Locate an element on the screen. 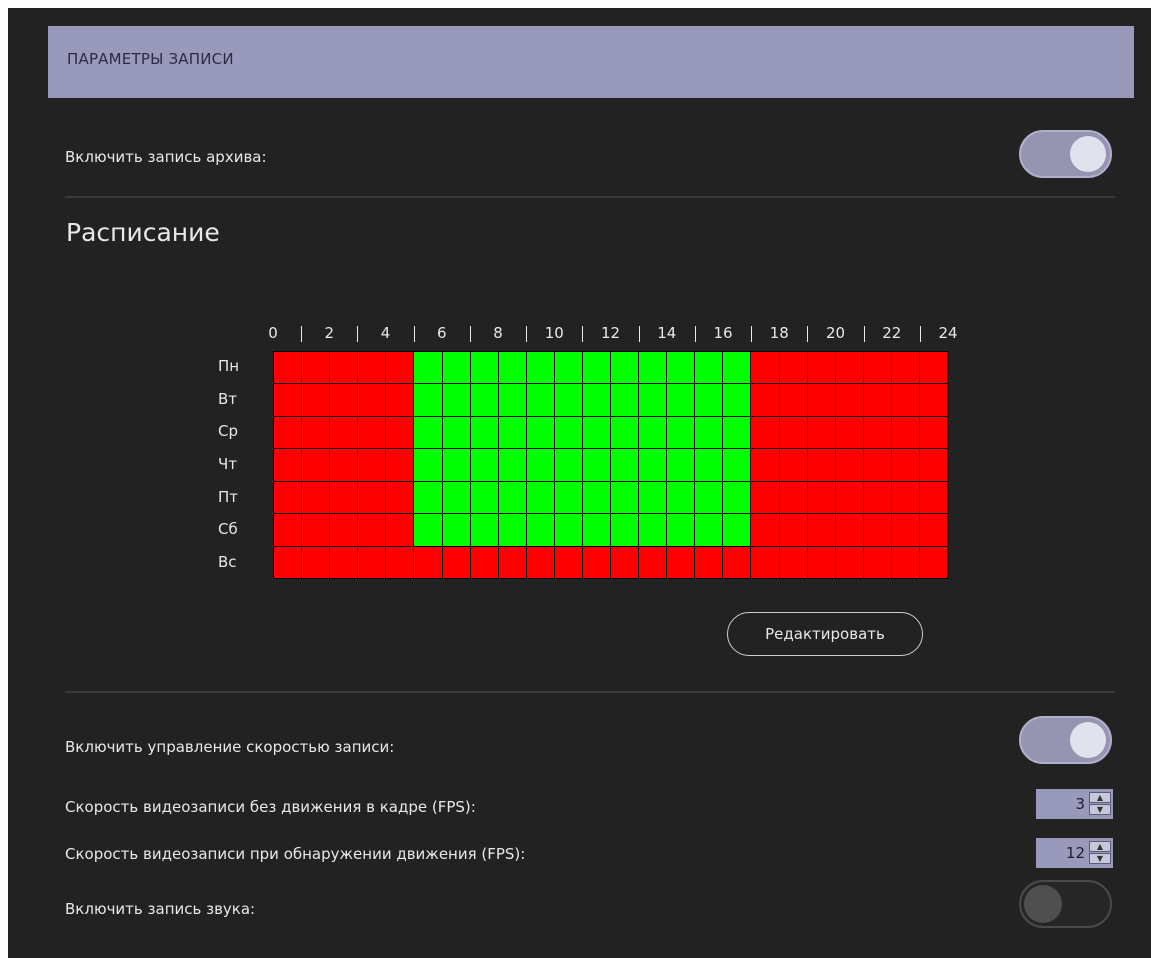 Image resolution: width=1151 pixels, height=958 pixels. spin-up-icon: ▲ is located at coordinates (1100, 846).